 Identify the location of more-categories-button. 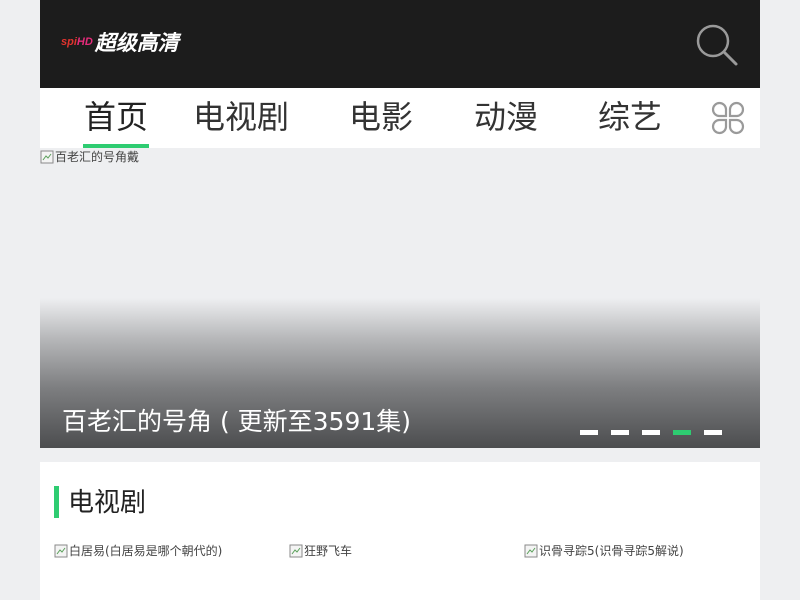
(728, 118).